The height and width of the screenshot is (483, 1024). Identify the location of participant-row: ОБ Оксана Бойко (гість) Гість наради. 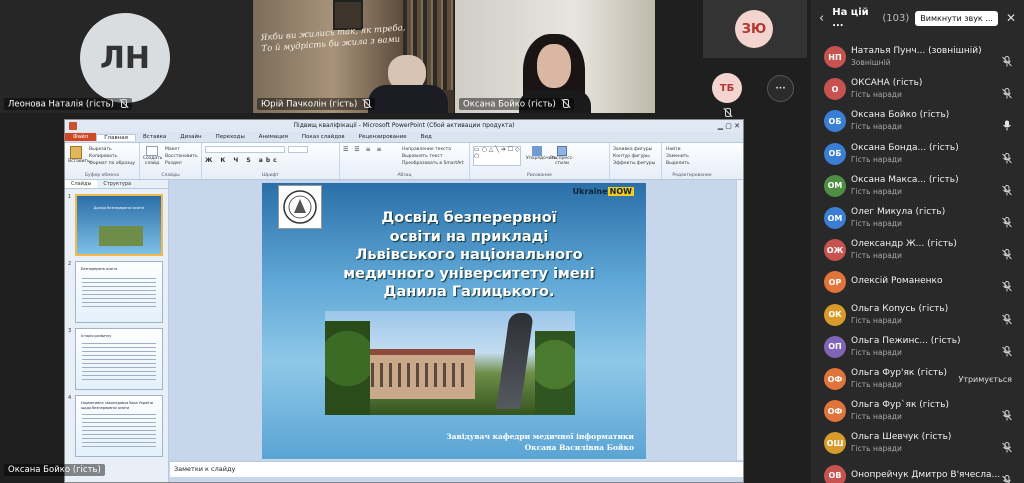
(917, 121).